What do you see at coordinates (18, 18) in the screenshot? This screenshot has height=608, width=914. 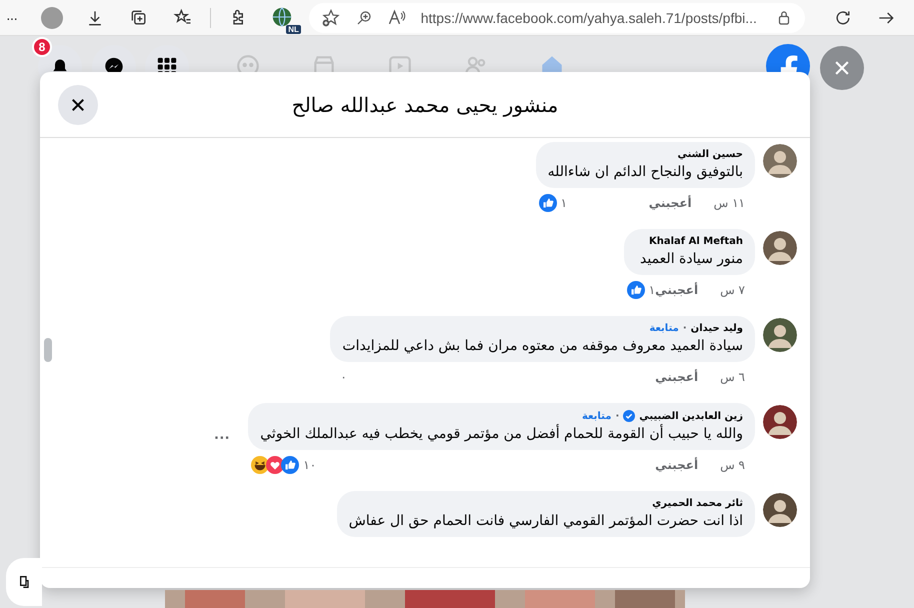 I see `menu-button: ···` at bounding box center [18, 18].